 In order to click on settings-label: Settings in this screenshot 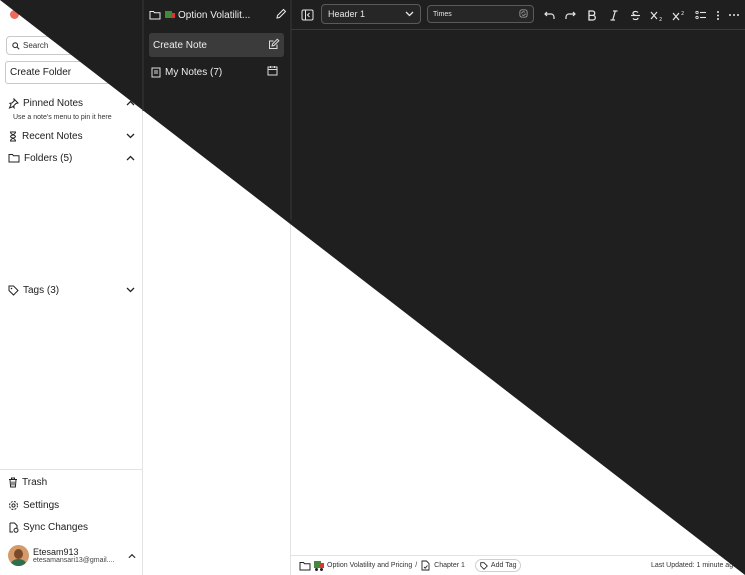, I will do `click(41, 505)`.